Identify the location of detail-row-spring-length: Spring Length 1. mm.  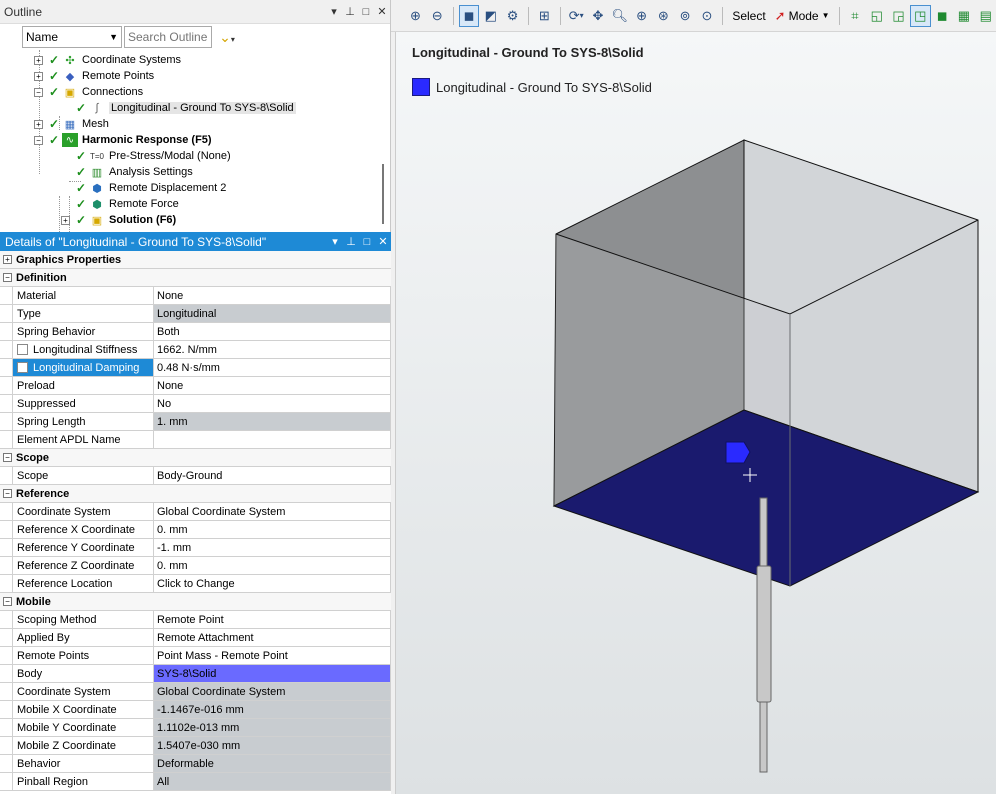
(195, 422).